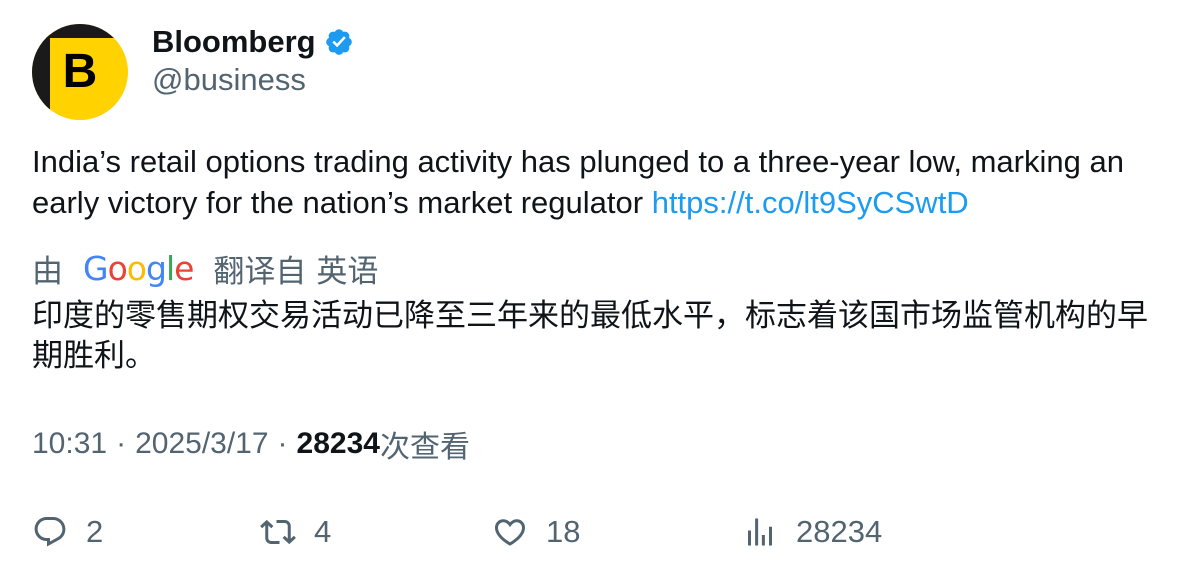 The image size is (1196, 578). I want to click on retweet-button: 4, so click(295, 532).